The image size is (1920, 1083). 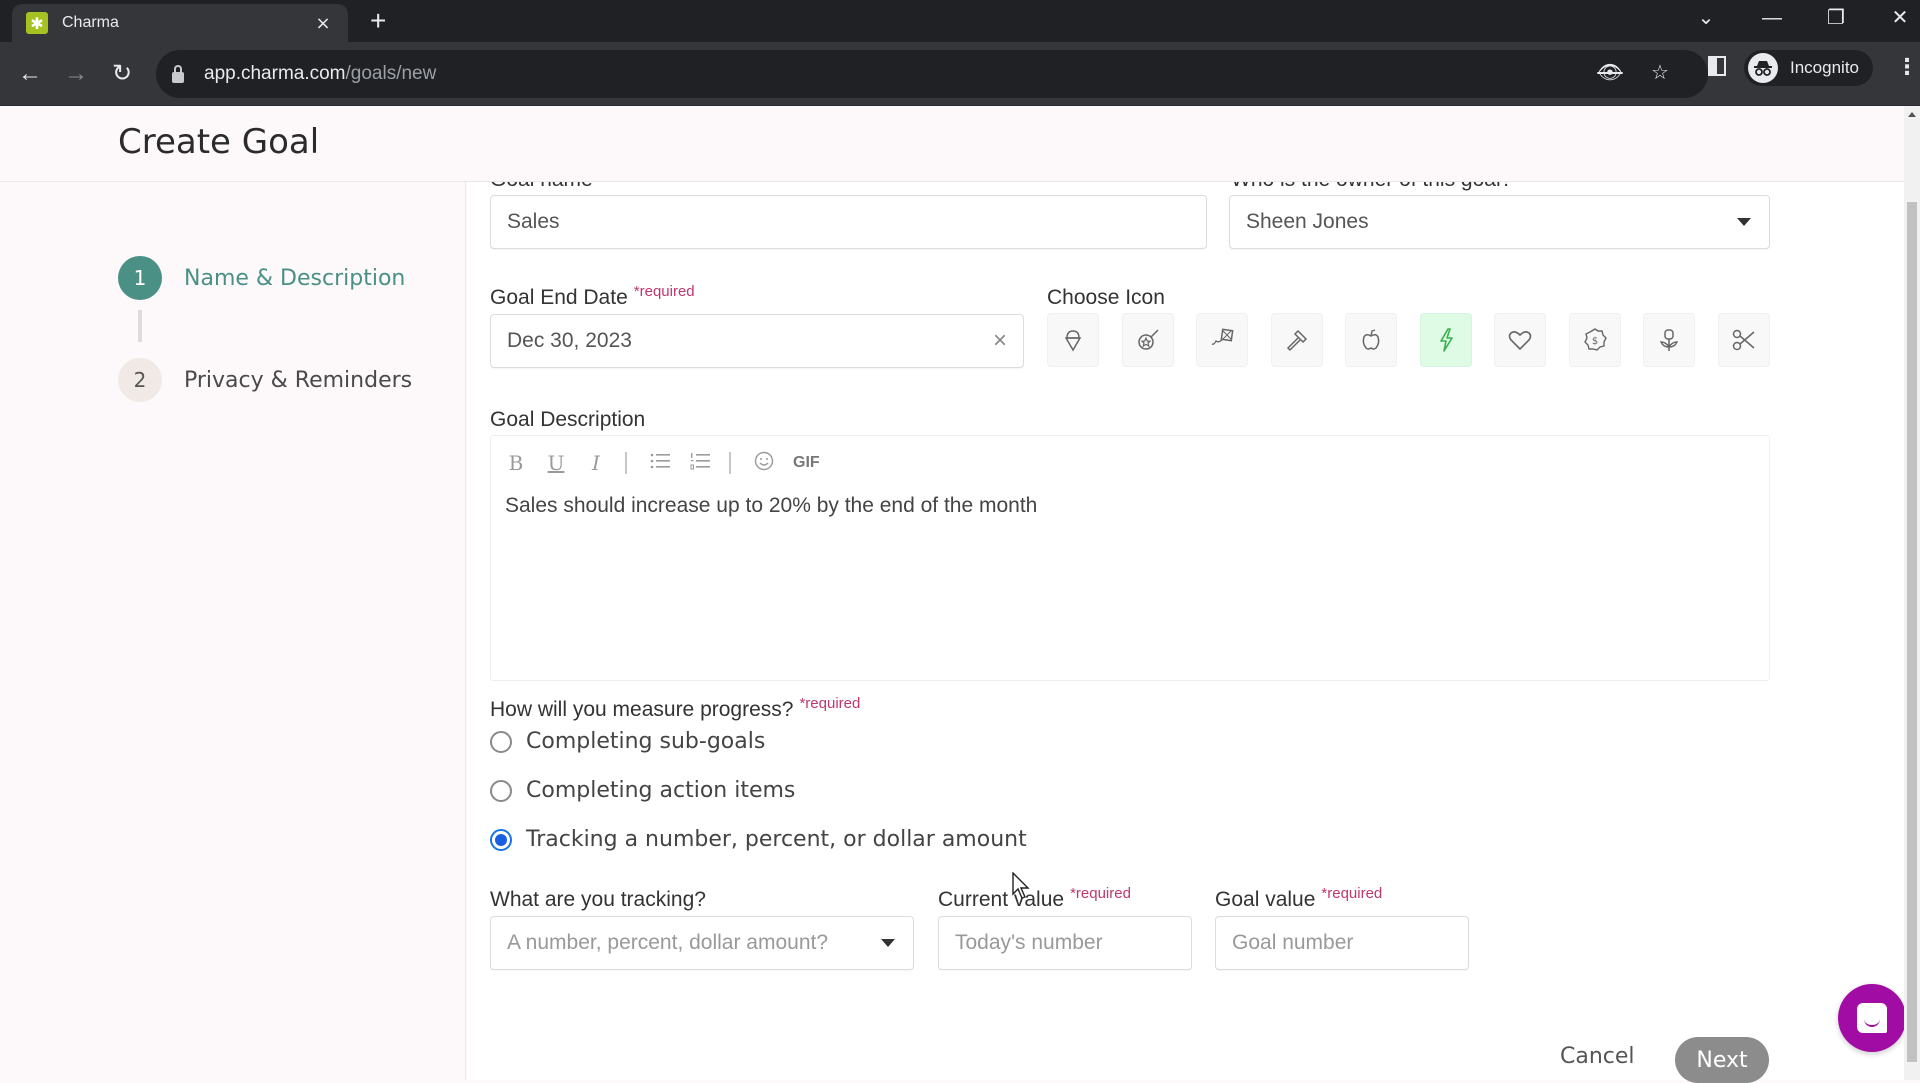 What do you see at coordinates (37, 23) in the screenshot?
I see `charma-logo-icon: ✱` at bounding box center [37, 23].